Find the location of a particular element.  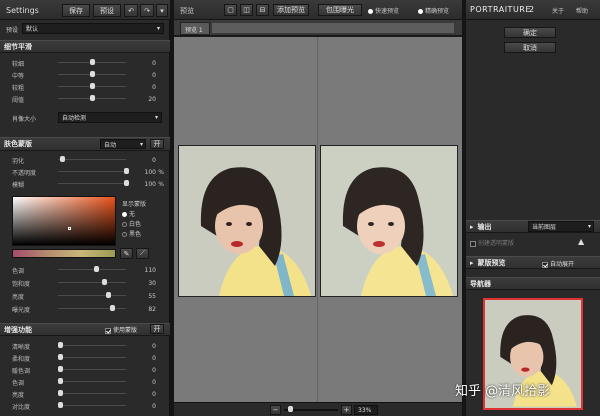

enhance-toggle-button: 开 is located at coordinates (157, 329).